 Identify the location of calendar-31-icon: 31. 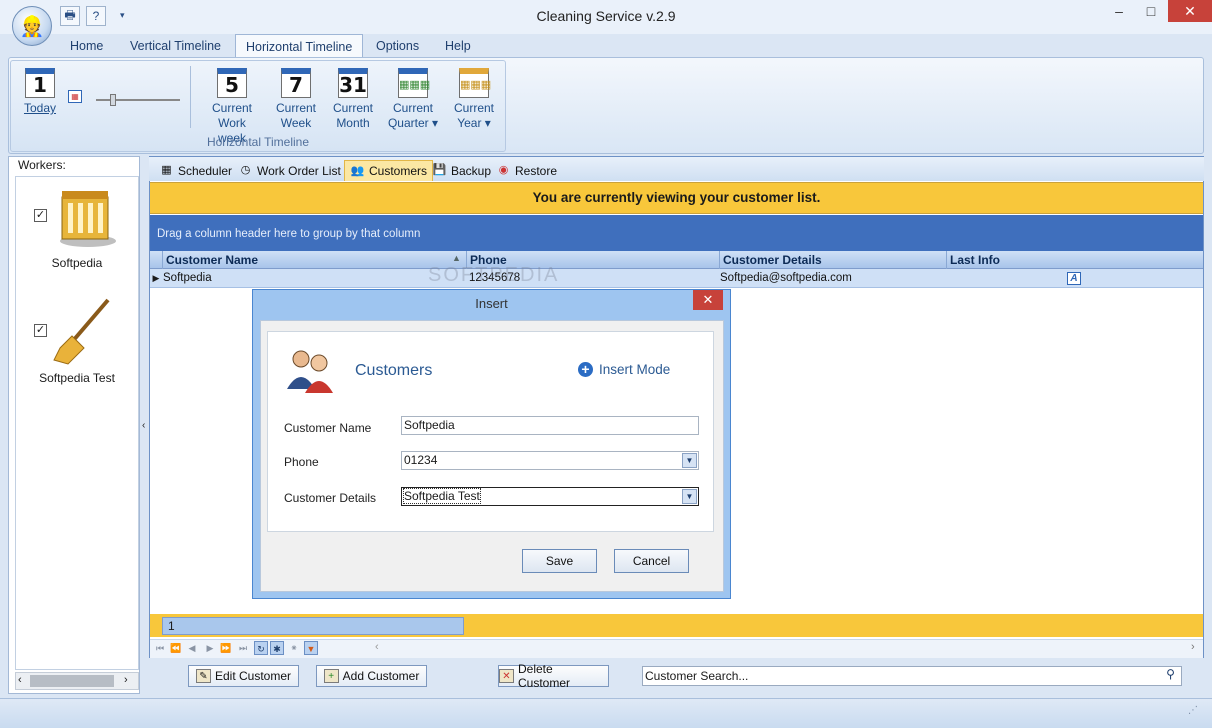
(353, 83).